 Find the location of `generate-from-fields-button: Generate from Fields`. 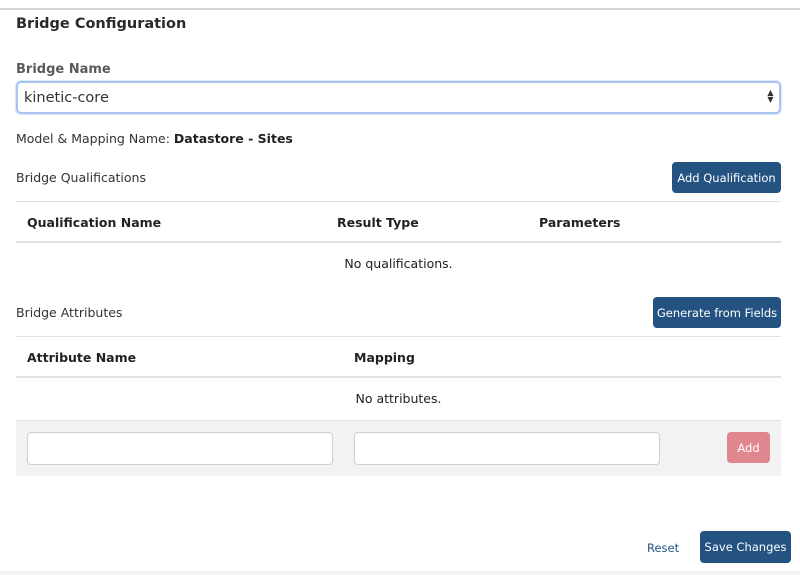

generate-from-fields-button: Generate from Fields is located at coordinates (717, 312).